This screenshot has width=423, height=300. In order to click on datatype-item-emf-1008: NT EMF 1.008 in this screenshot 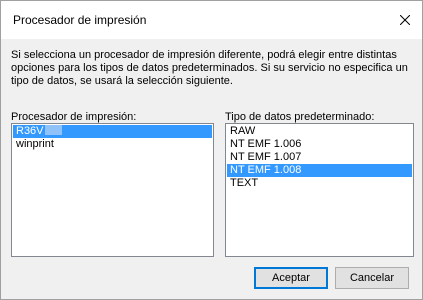, I will do `click(319, 170)`.